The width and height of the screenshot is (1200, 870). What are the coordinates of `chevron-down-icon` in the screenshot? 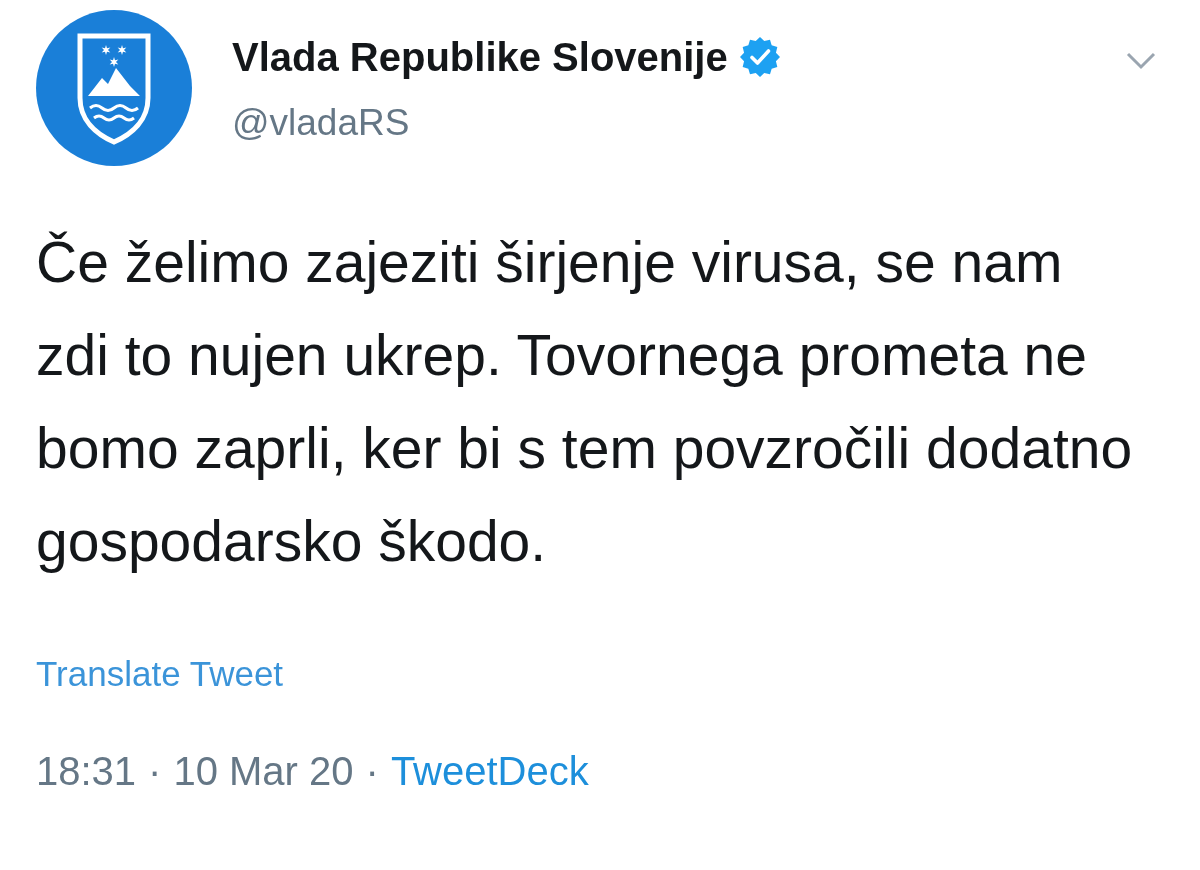 It's located at (1141, 61).